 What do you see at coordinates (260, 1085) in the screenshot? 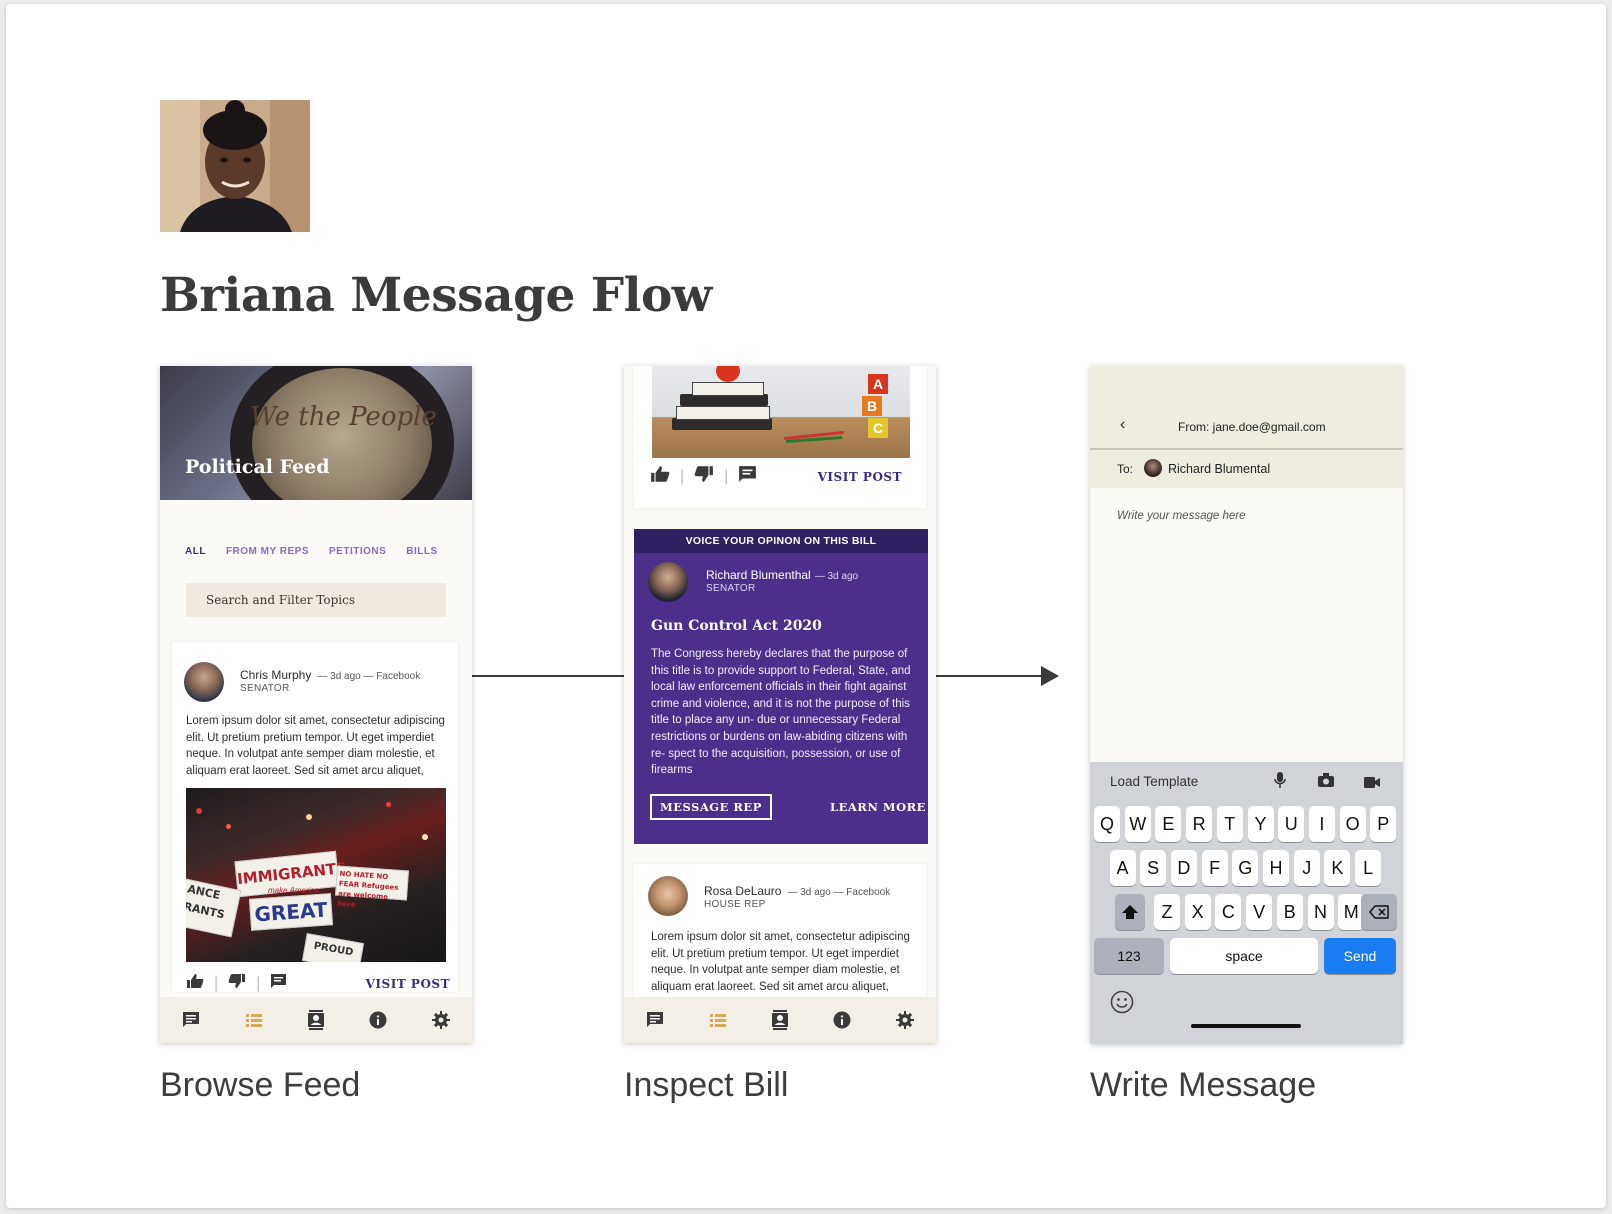
I see `caption-browse-feed: Browse Feed` at bounding box center [260, 1085].